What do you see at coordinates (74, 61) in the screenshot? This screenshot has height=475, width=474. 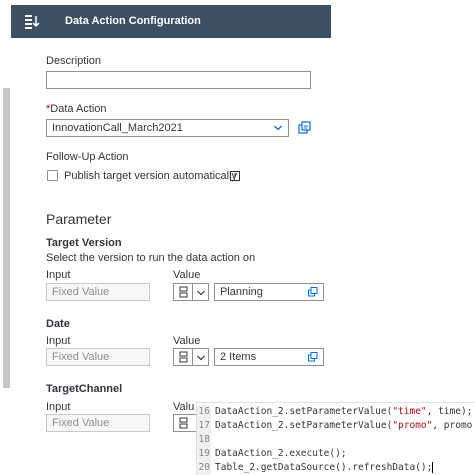 I see `description-label: Description` at bounding box center [74, 61].